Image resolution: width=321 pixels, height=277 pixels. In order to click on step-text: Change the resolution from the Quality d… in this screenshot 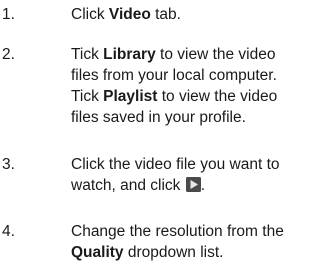, I will do `click(177, 242)`.